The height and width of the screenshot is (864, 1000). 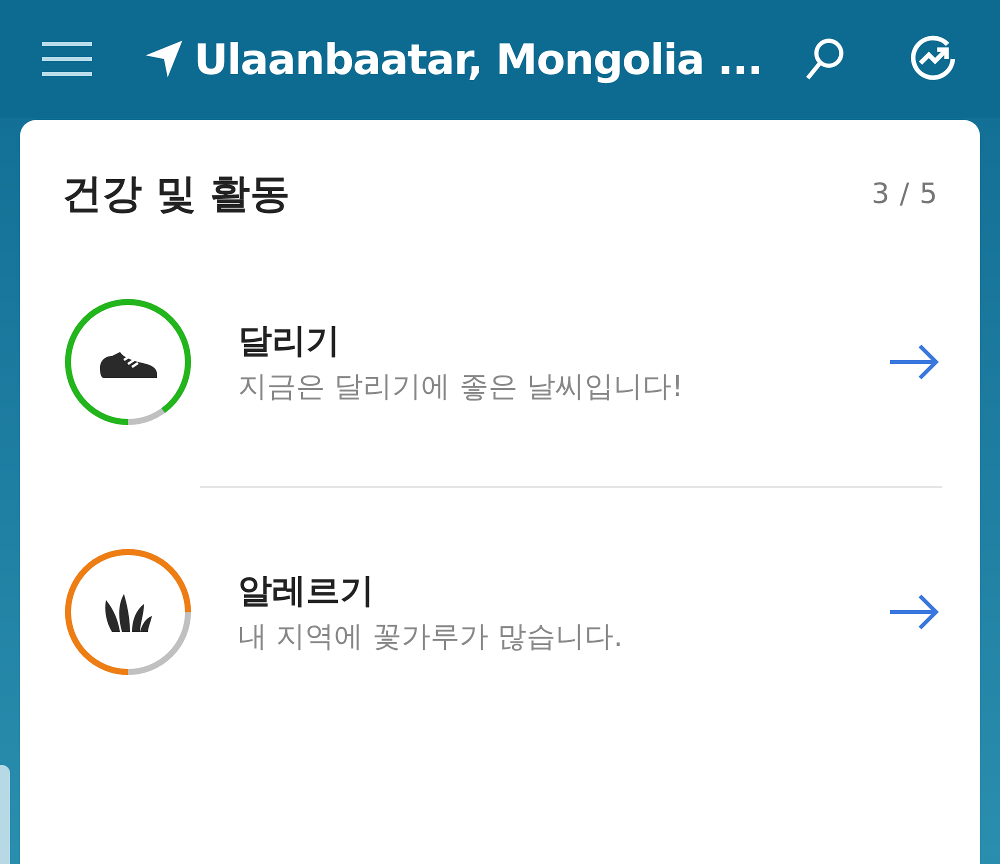 I want to click on page-indicator: 3 / 5, so click(x=905, y=194).